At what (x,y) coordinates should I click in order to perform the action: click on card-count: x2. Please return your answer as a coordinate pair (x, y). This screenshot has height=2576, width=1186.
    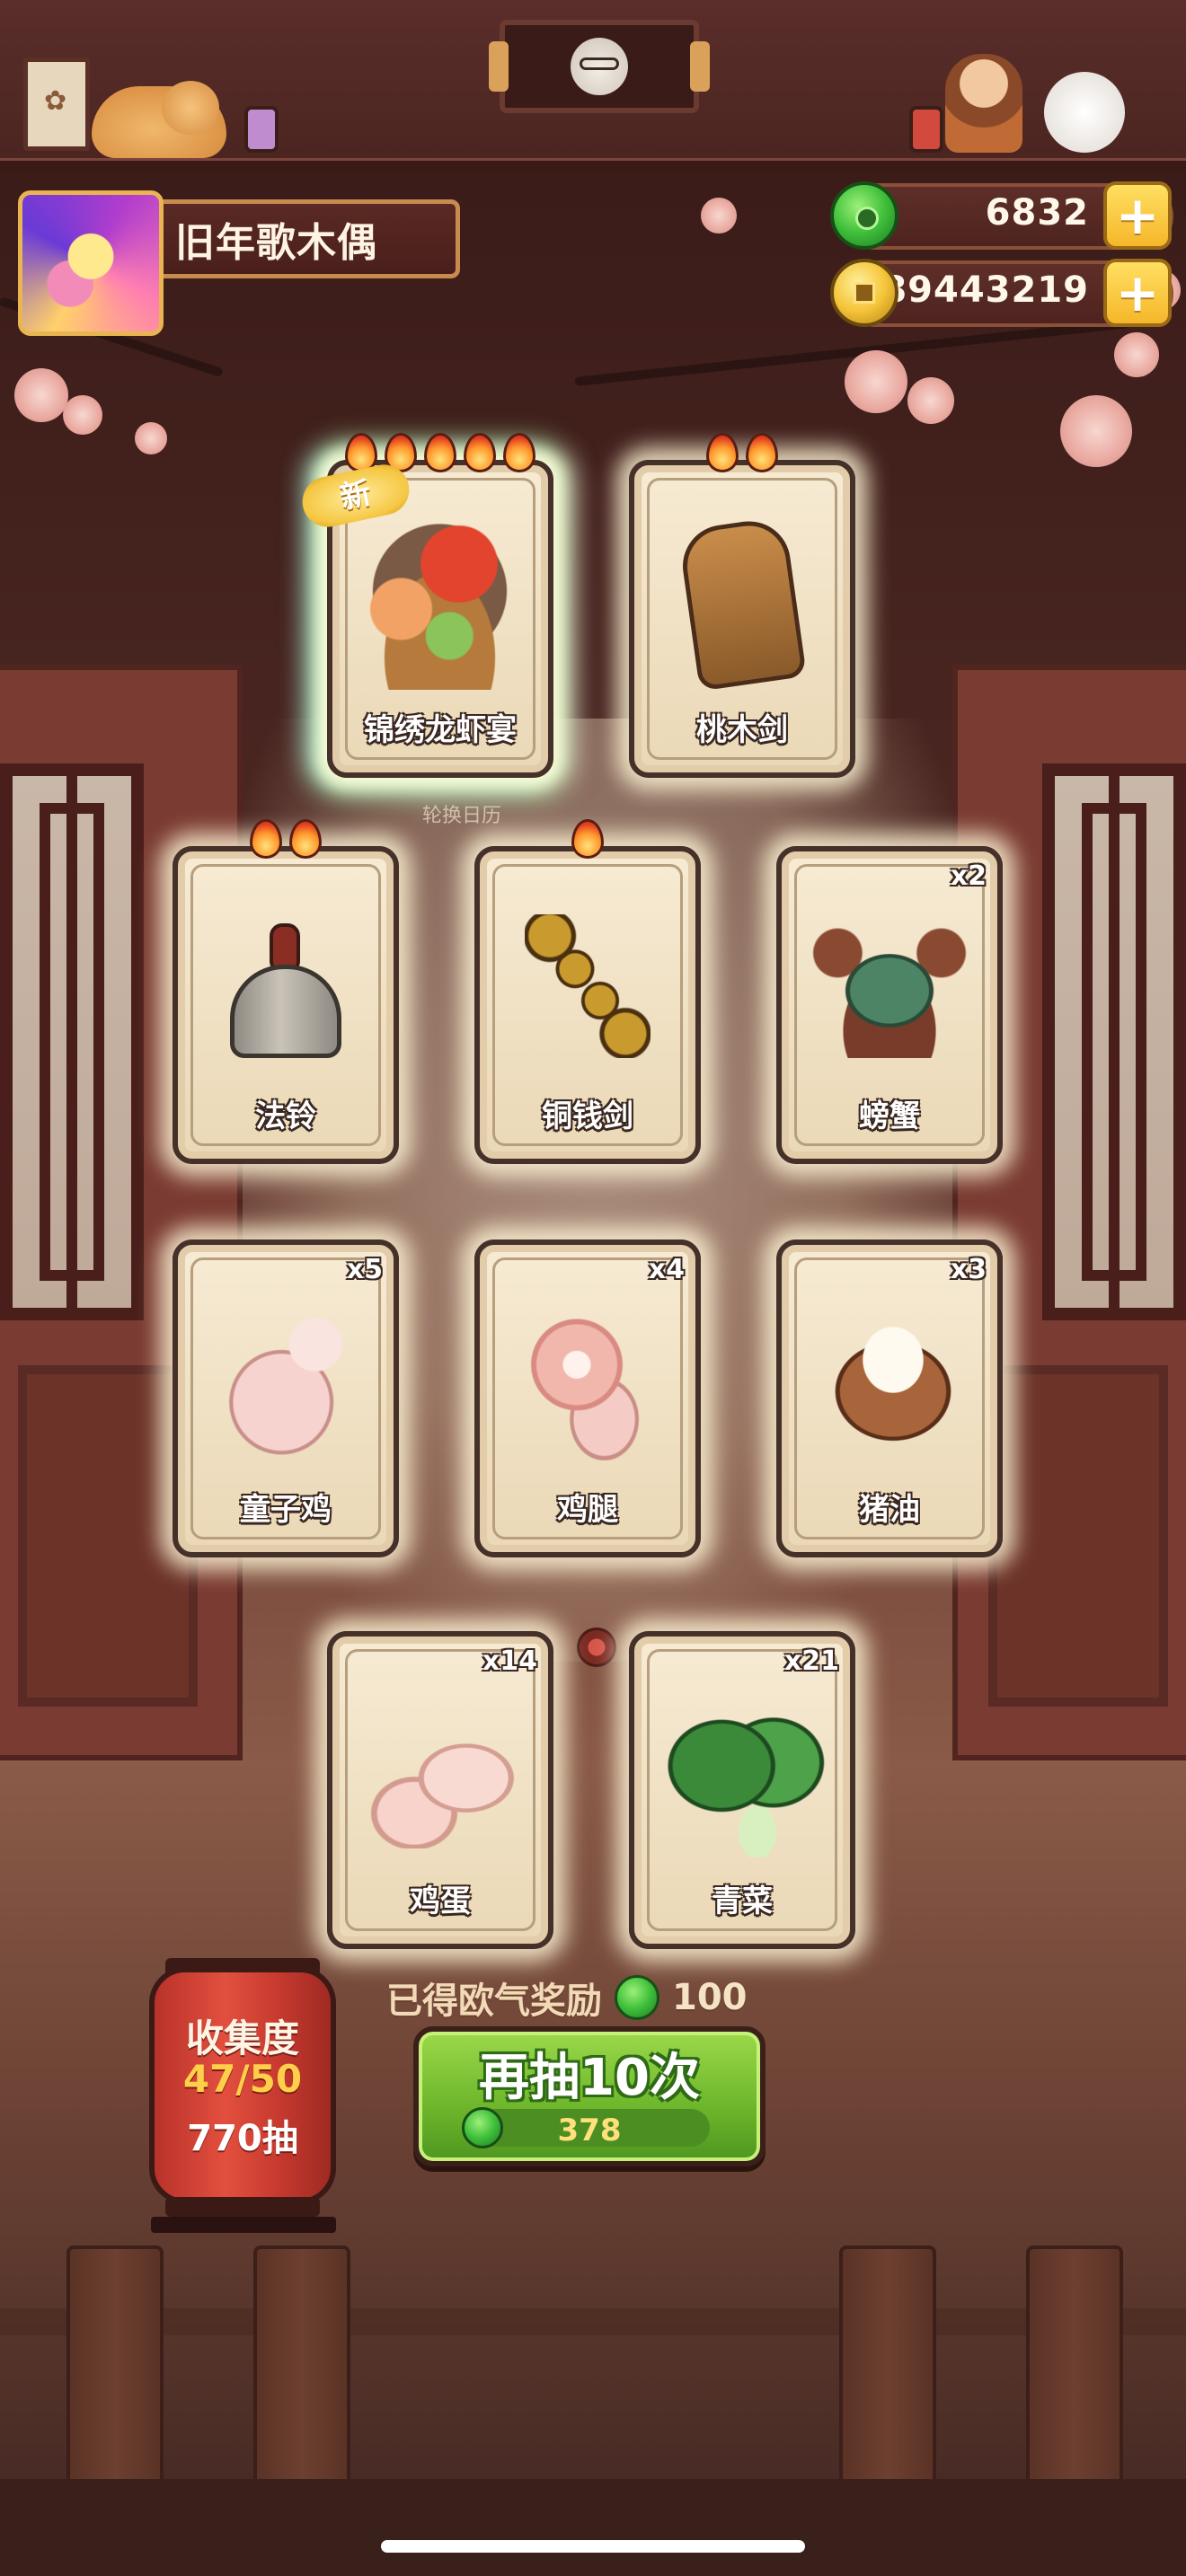
    Looking at the image, I should click on (968, 876).